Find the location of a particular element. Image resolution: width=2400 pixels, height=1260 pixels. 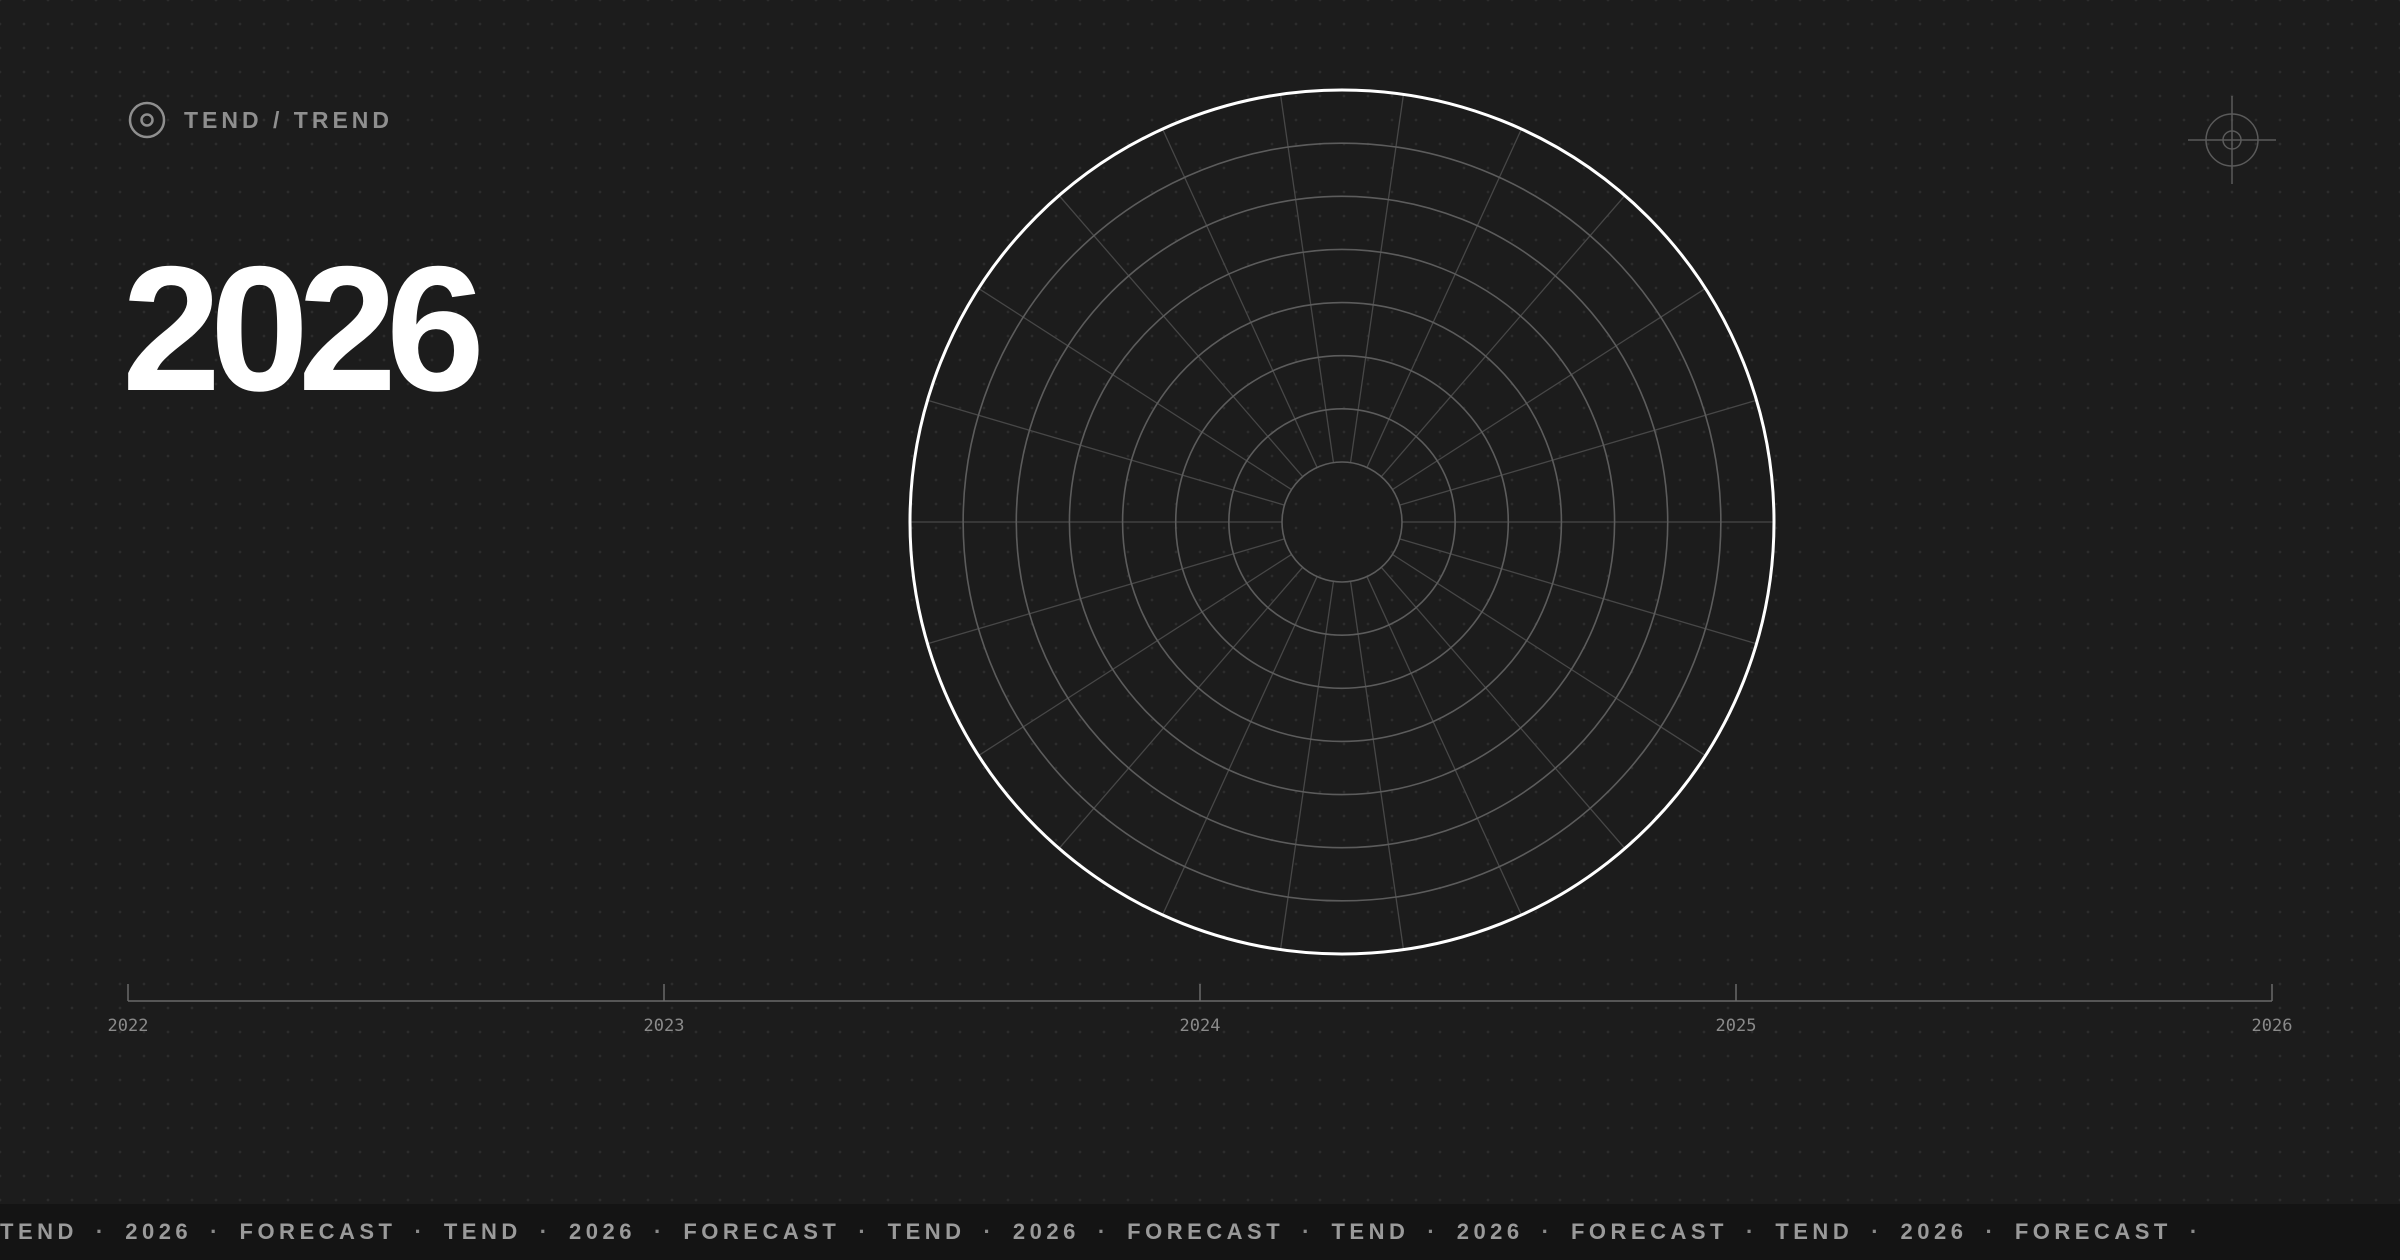

radar-ring is located at coordinates (1342, 522).